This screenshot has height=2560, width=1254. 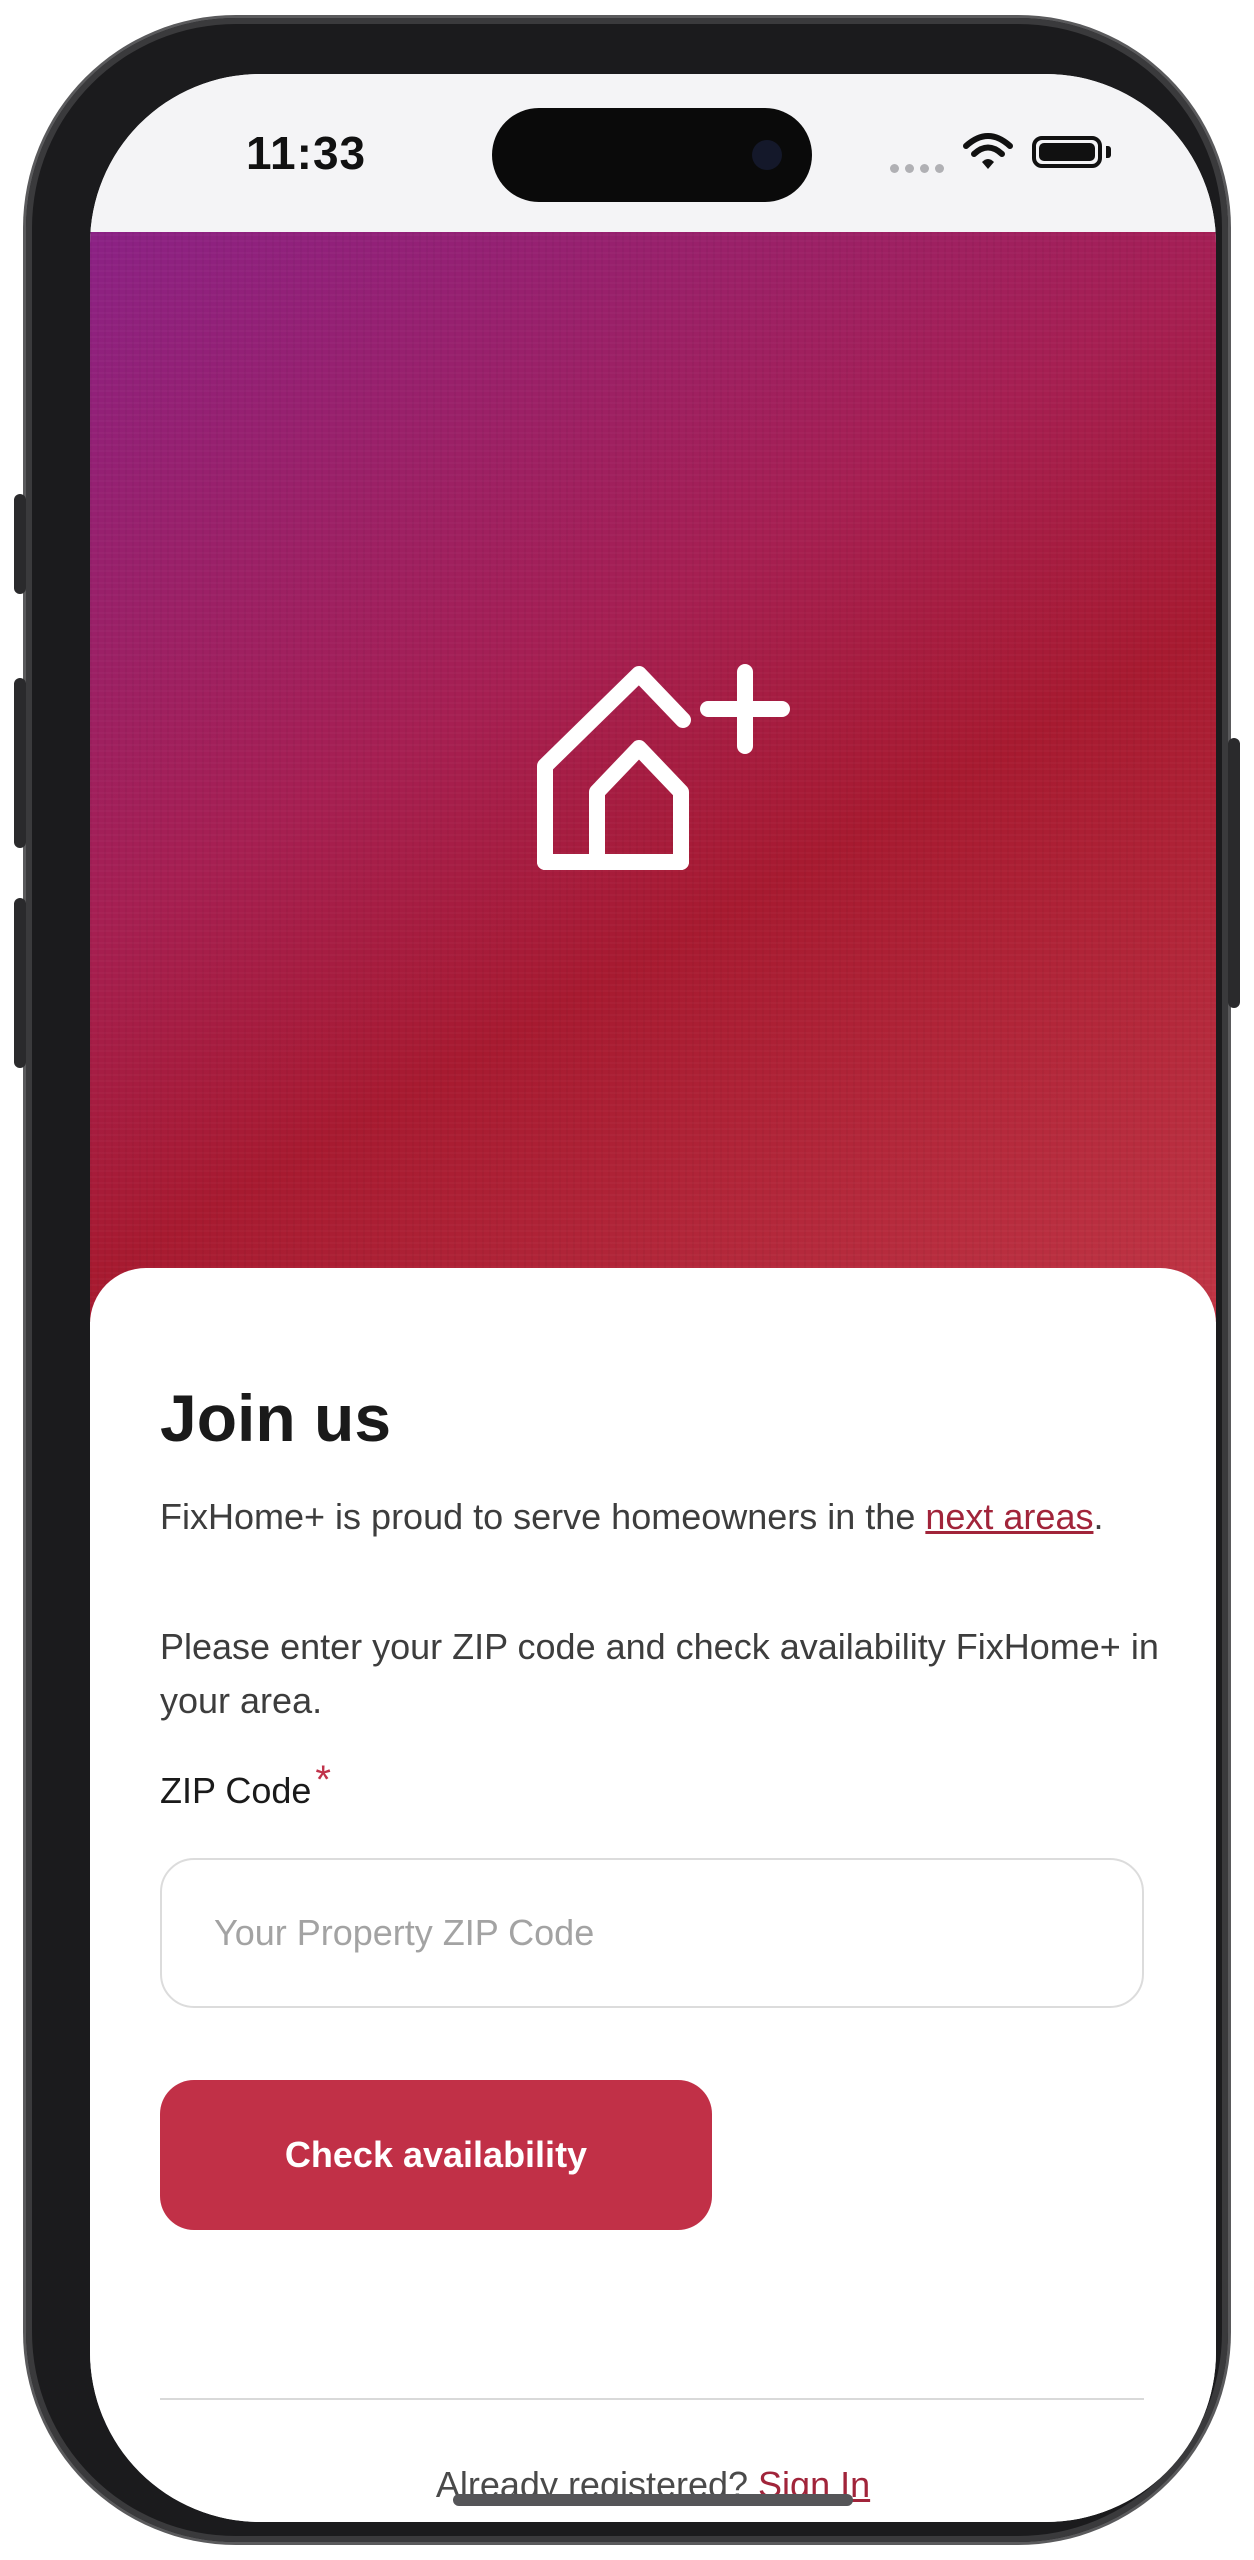 I want to click on dynamic-island, so click(x=652, y=155).